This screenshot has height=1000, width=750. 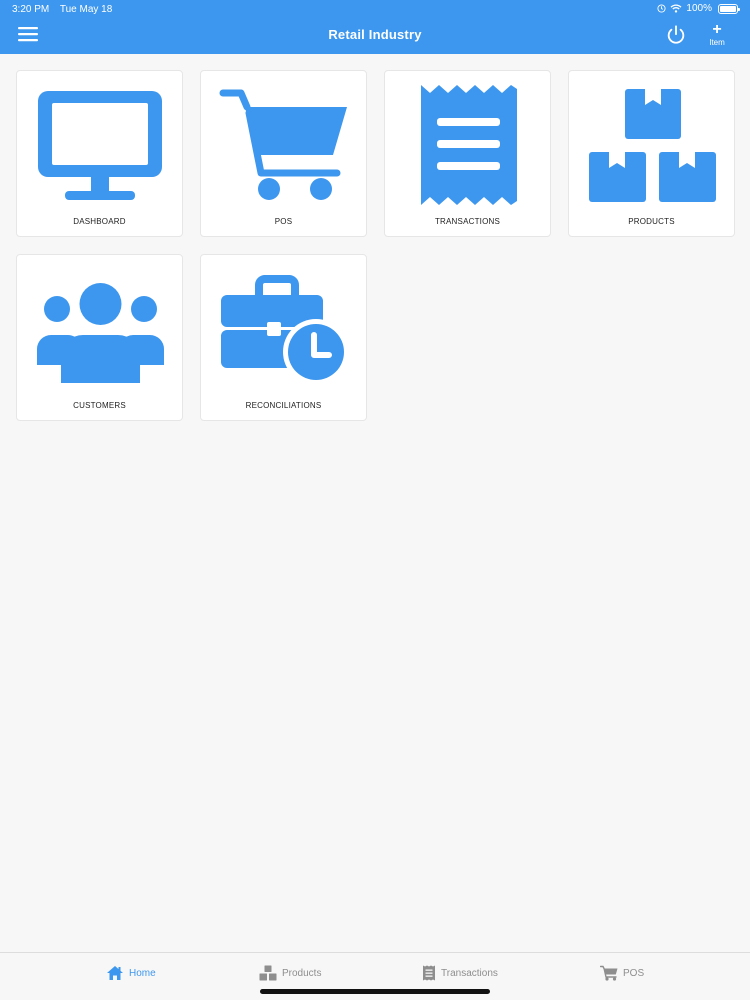 I want to click on status-time: 3:20 PM, so click(x=31, y=9).